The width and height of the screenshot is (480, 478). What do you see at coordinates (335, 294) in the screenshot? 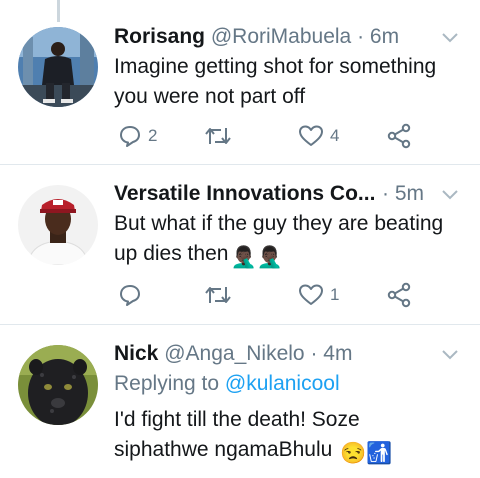
I see `like-count: 1` at bounding box center [335, 294].